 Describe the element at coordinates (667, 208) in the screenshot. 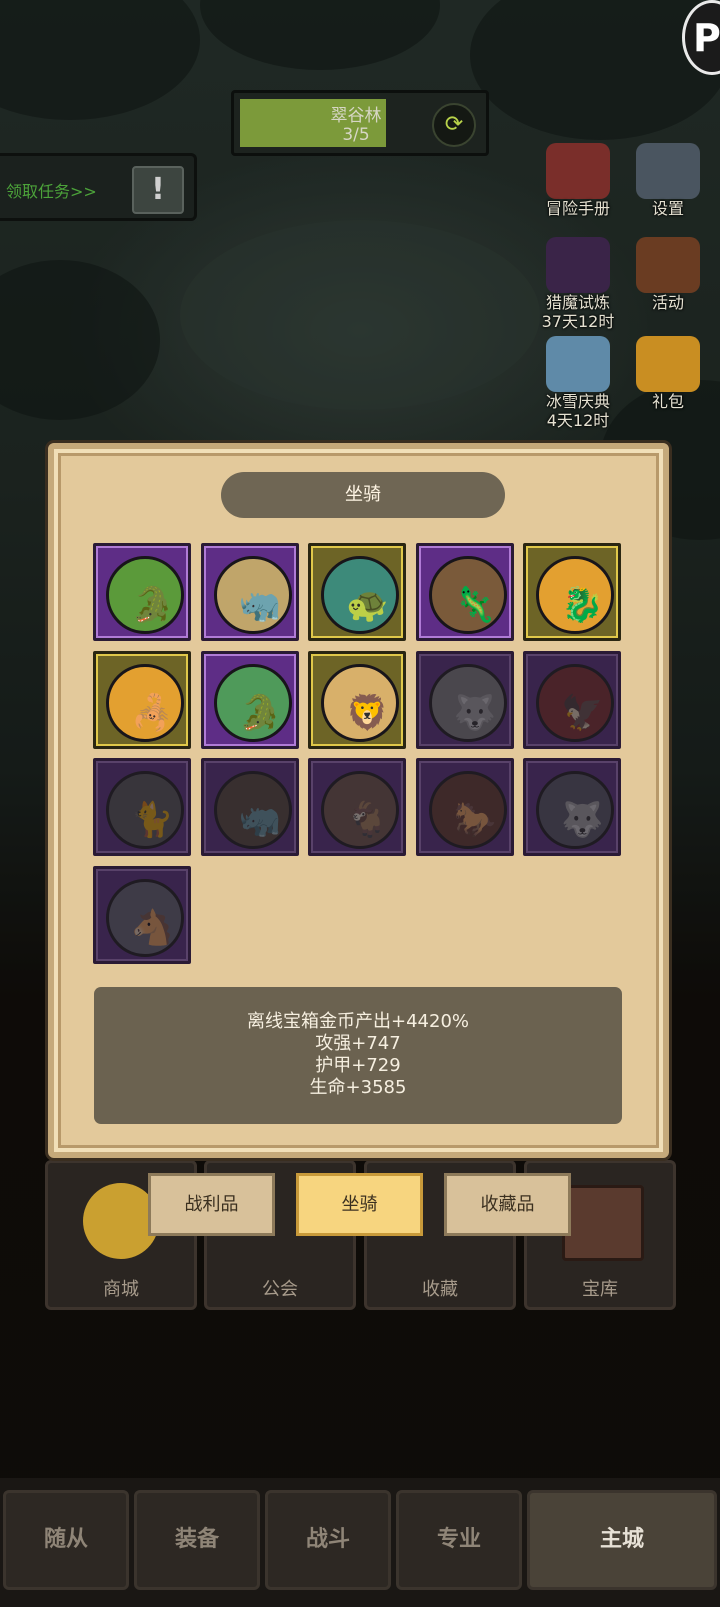

I see `side-icon-label: 设置` at that location.